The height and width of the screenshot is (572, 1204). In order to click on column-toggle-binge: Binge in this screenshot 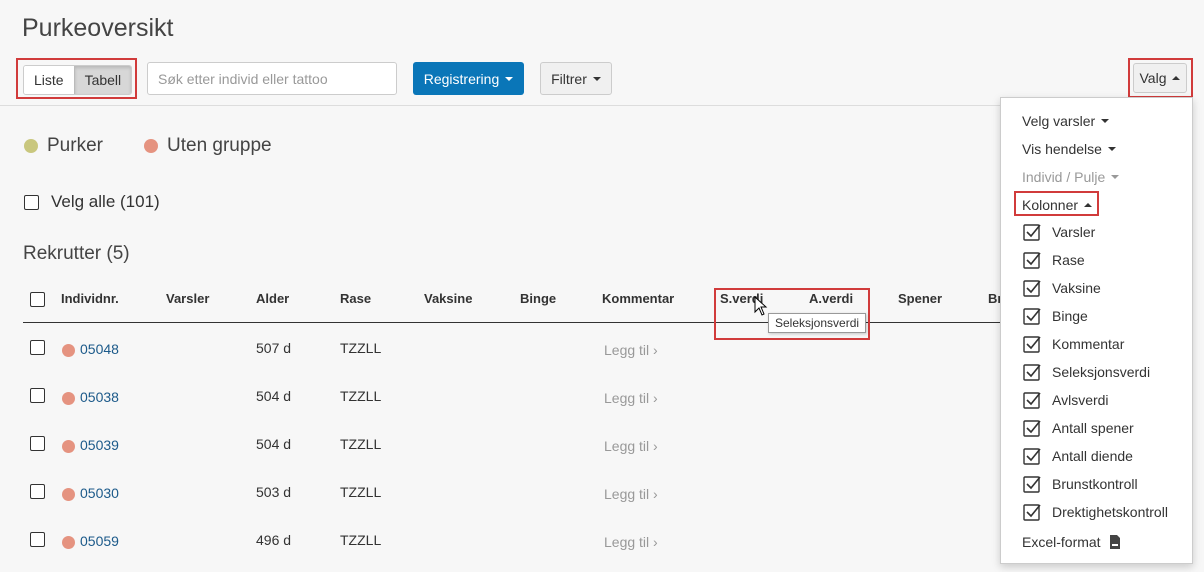, I will do `click(1055, 316)`.